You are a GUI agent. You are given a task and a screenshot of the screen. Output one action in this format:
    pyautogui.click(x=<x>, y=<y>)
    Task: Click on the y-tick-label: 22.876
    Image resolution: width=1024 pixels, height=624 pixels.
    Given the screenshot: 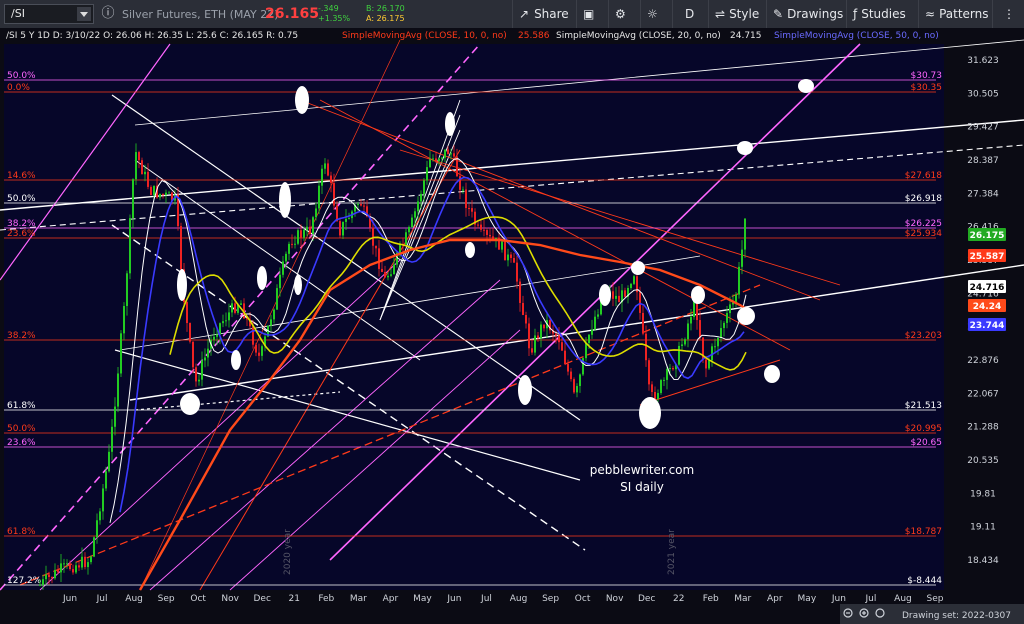 What is the action you would take?
    pyautogui.click(x=983, y=361)
    